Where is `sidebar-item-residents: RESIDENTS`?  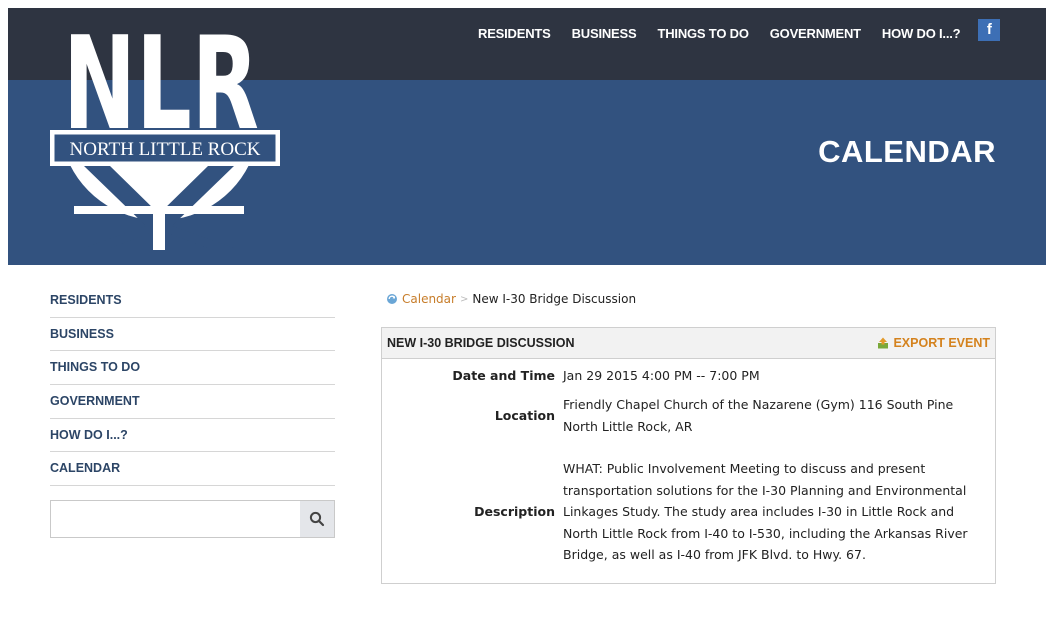 sidebar-item-residents: RESIDENTS is located at coordinates (192, 301).